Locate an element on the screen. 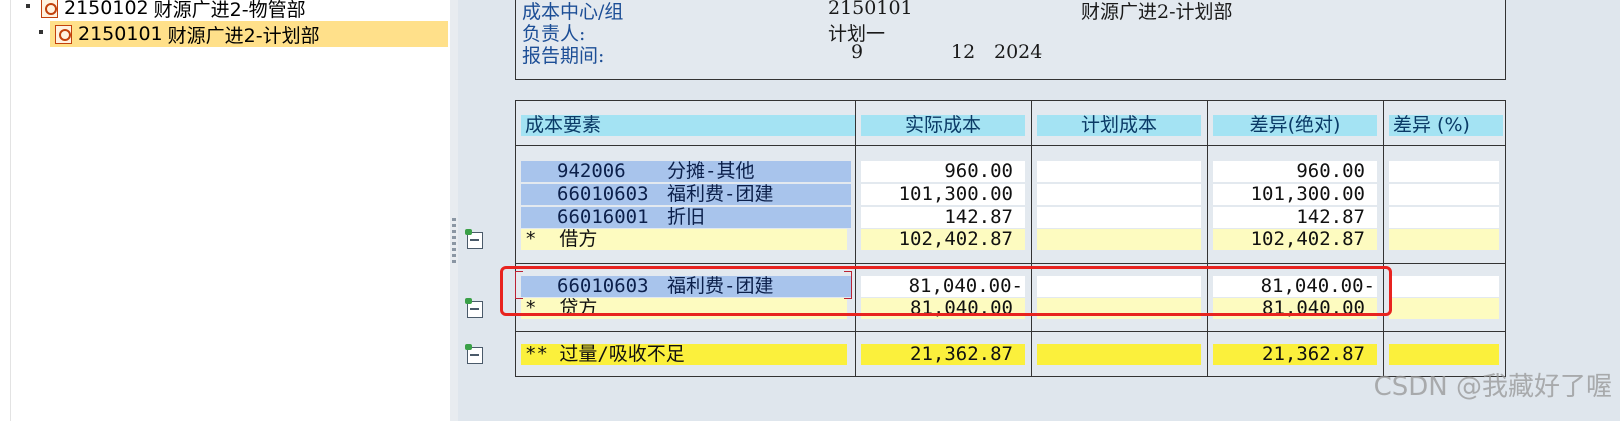  actual-cost-cell: 142.87 is located at coordinates (943, 217).